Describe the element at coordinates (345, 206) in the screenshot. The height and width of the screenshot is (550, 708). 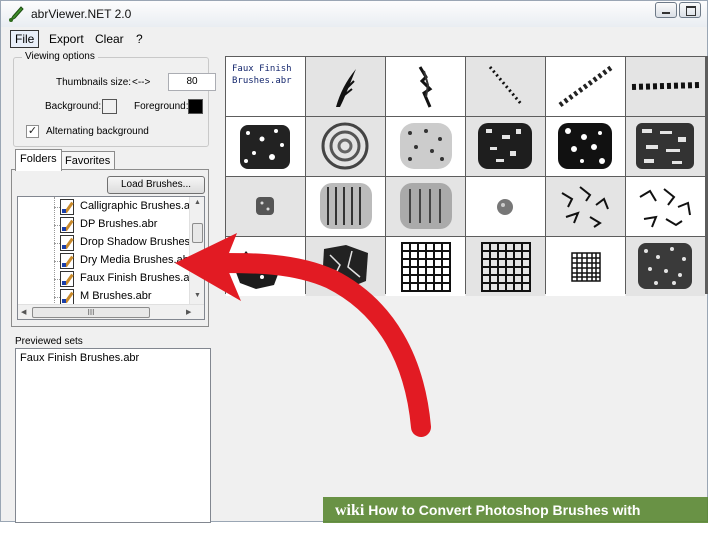
I see `vertical-streak-brush-icon` at that location.